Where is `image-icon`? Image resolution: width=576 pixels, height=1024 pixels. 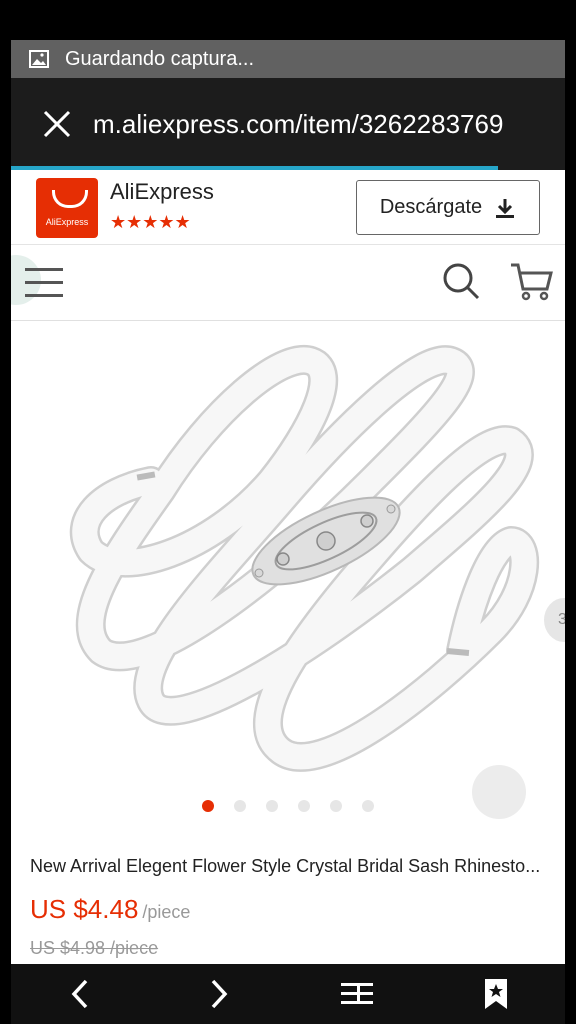
image-icon is located at coordinates (39, 59).